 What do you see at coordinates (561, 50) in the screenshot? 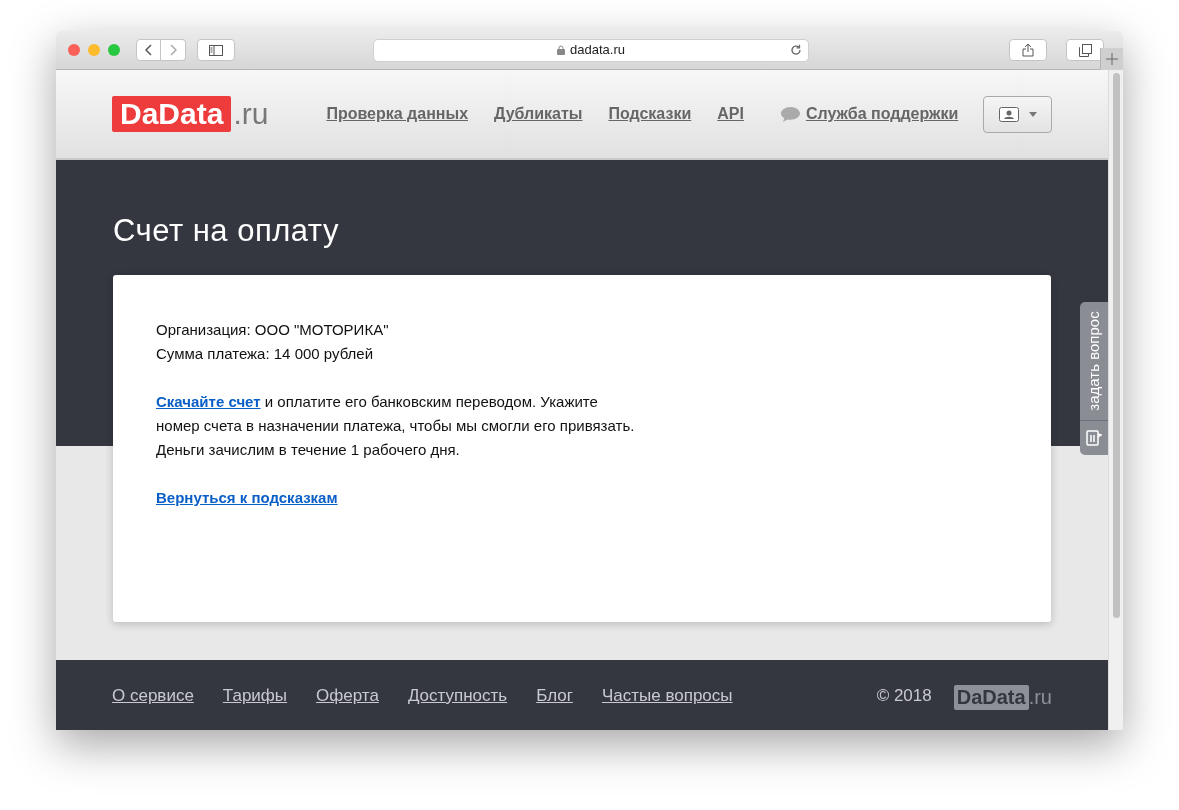
I see `lock-icon` at bounding box center [561, 50].